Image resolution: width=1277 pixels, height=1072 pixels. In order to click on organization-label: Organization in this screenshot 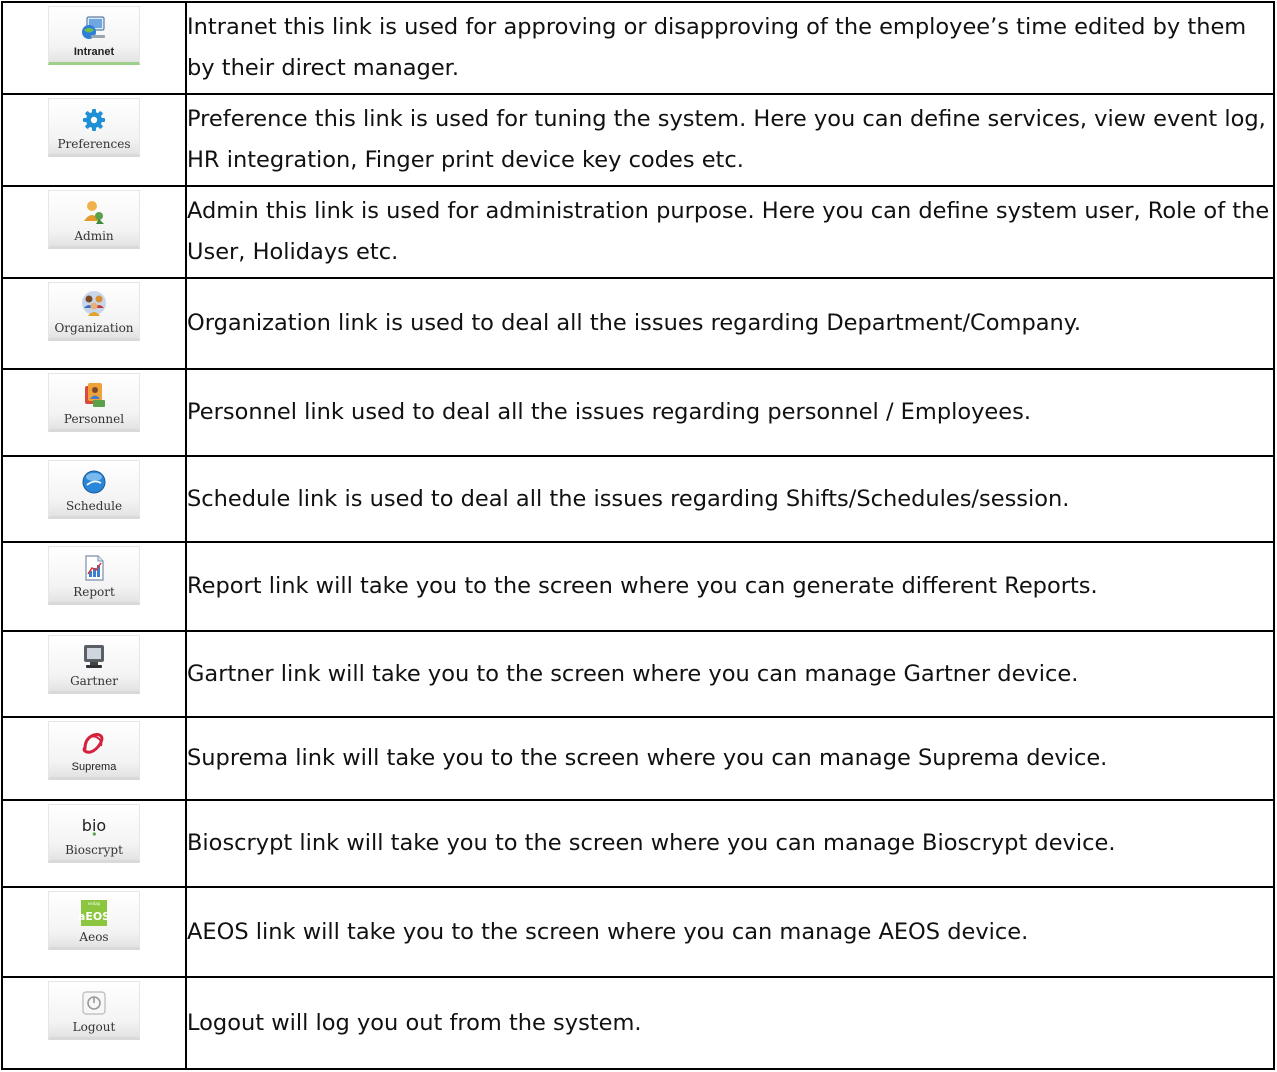, I will do `click(94, 328)`.